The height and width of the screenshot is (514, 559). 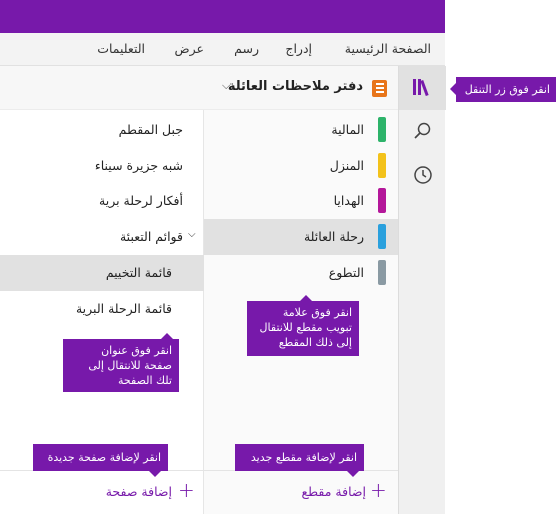 What do you see at coordinates (141, 200) in the screenshot?
I see `page-label: أفكار لرحلة برية` at bounding box center [141, 200].